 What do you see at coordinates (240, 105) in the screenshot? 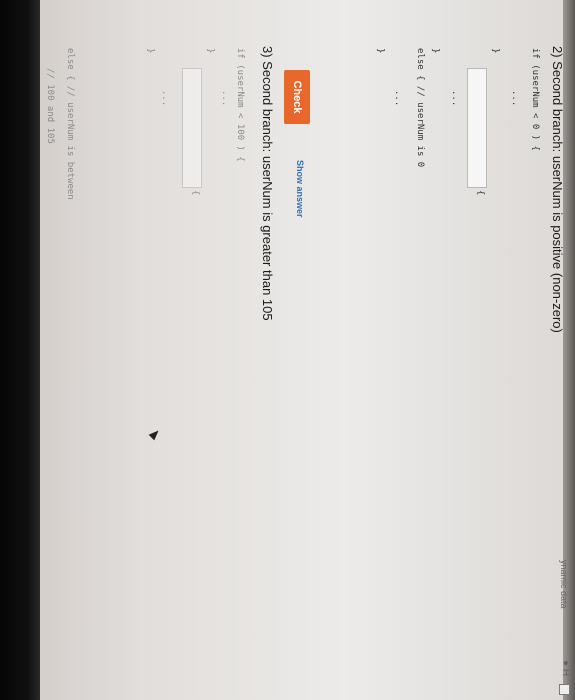
I see `q3-code-line-1: if (userNum < 100 ) {` at bounding box center [240, 105].